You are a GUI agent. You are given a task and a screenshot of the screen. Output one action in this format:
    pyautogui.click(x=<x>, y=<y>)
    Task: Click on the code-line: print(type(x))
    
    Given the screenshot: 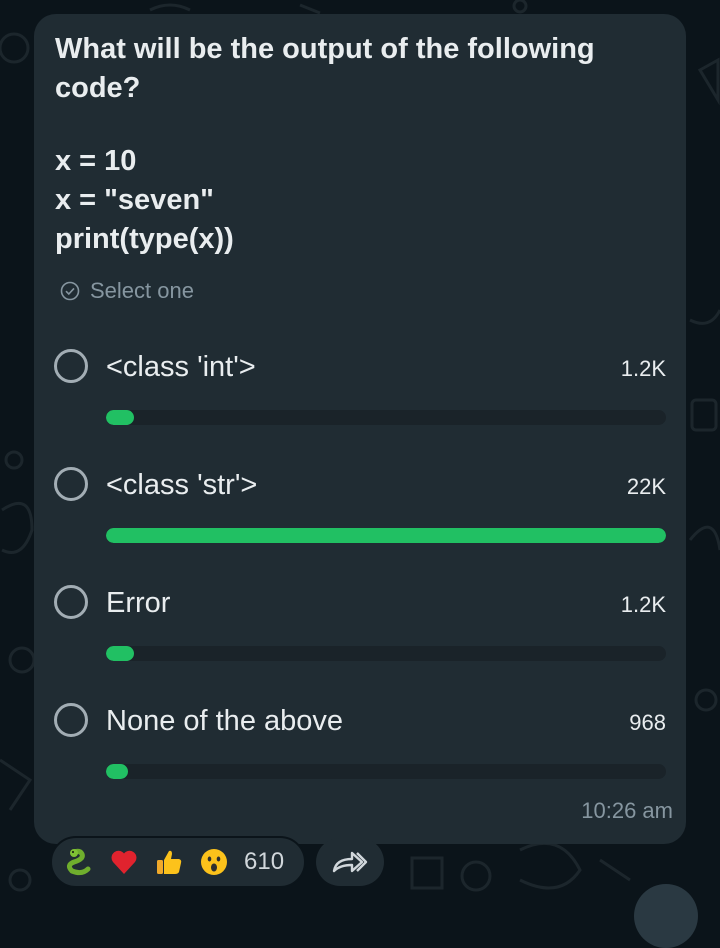 What is the action you would take?
    pyautogui.click(x=144, y=239)
    